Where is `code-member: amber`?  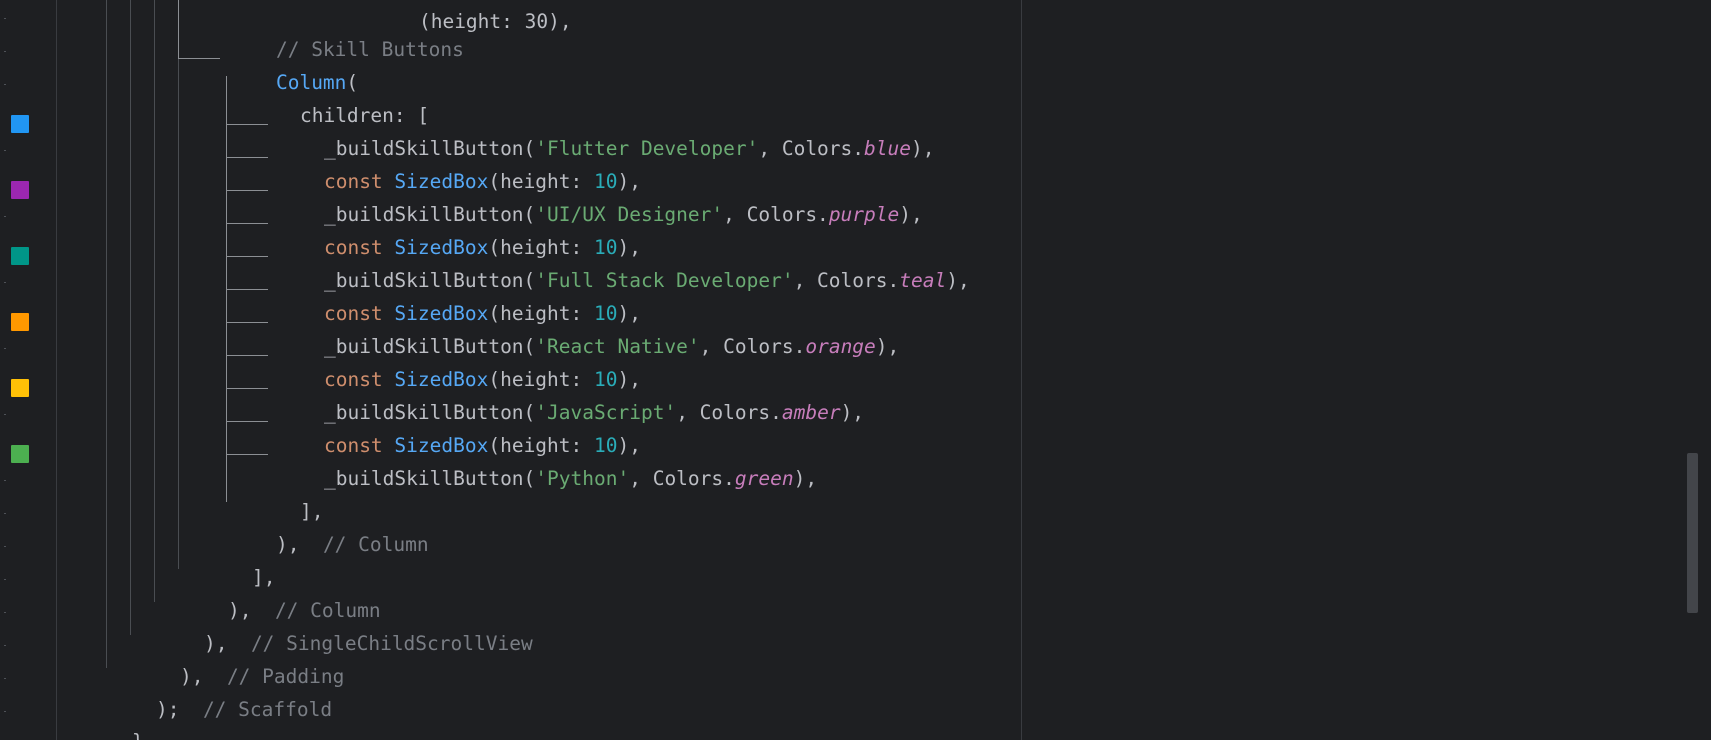 code-member: amber is located at coordinates (811, 412).